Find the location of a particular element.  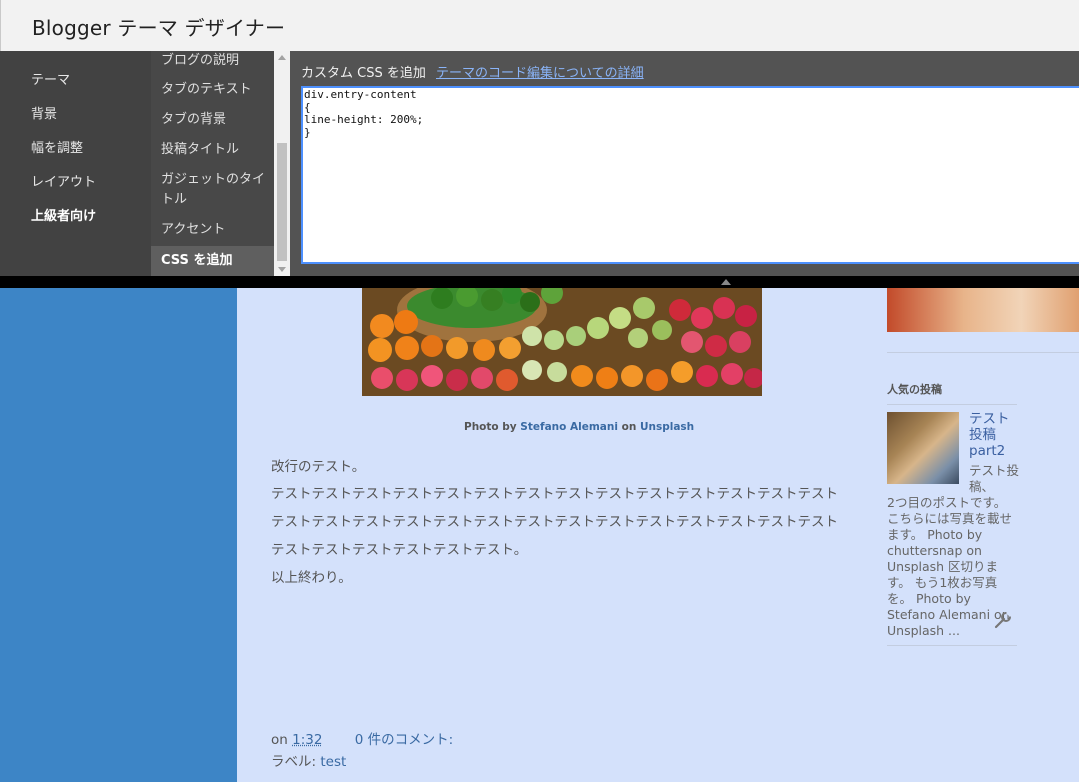

post-meta-on: on is located at coordinates (279, 740).